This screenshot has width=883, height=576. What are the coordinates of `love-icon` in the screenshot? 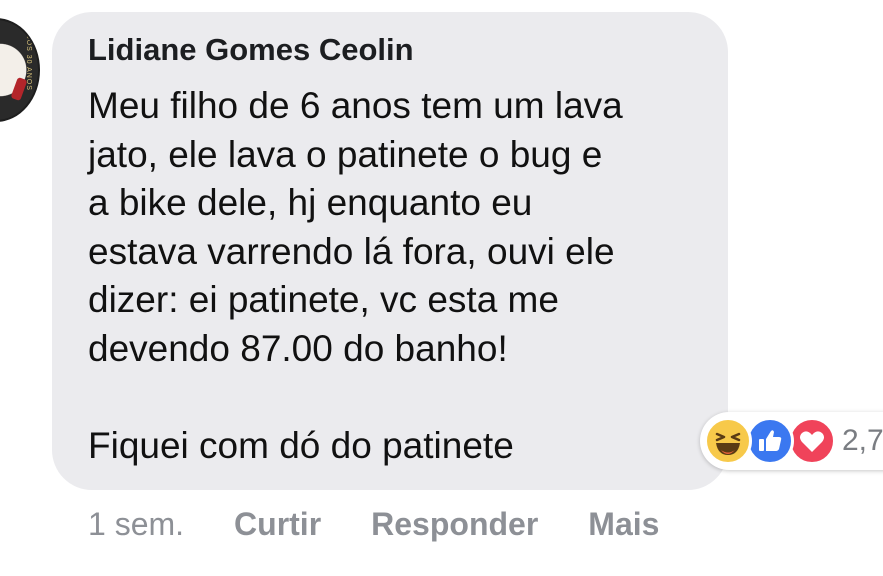 It's located at (812, 441).